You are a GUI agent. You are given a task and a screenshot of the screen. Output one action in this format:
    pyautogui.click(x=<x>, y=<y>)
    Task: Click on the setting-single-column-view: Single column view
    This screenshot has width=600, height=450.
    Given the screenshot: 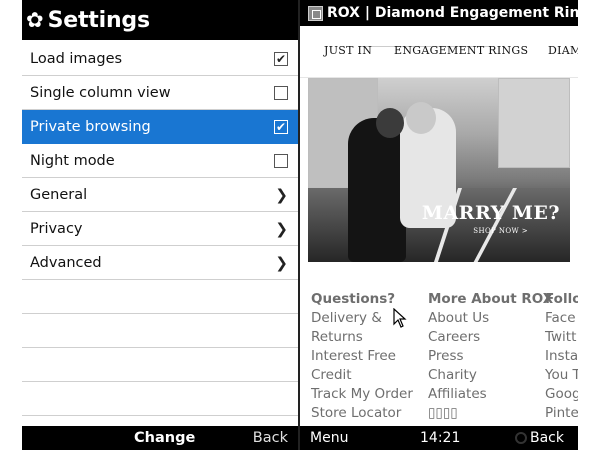 What is the action you would take?
    pyautogui.click(x=160, y=93)
    